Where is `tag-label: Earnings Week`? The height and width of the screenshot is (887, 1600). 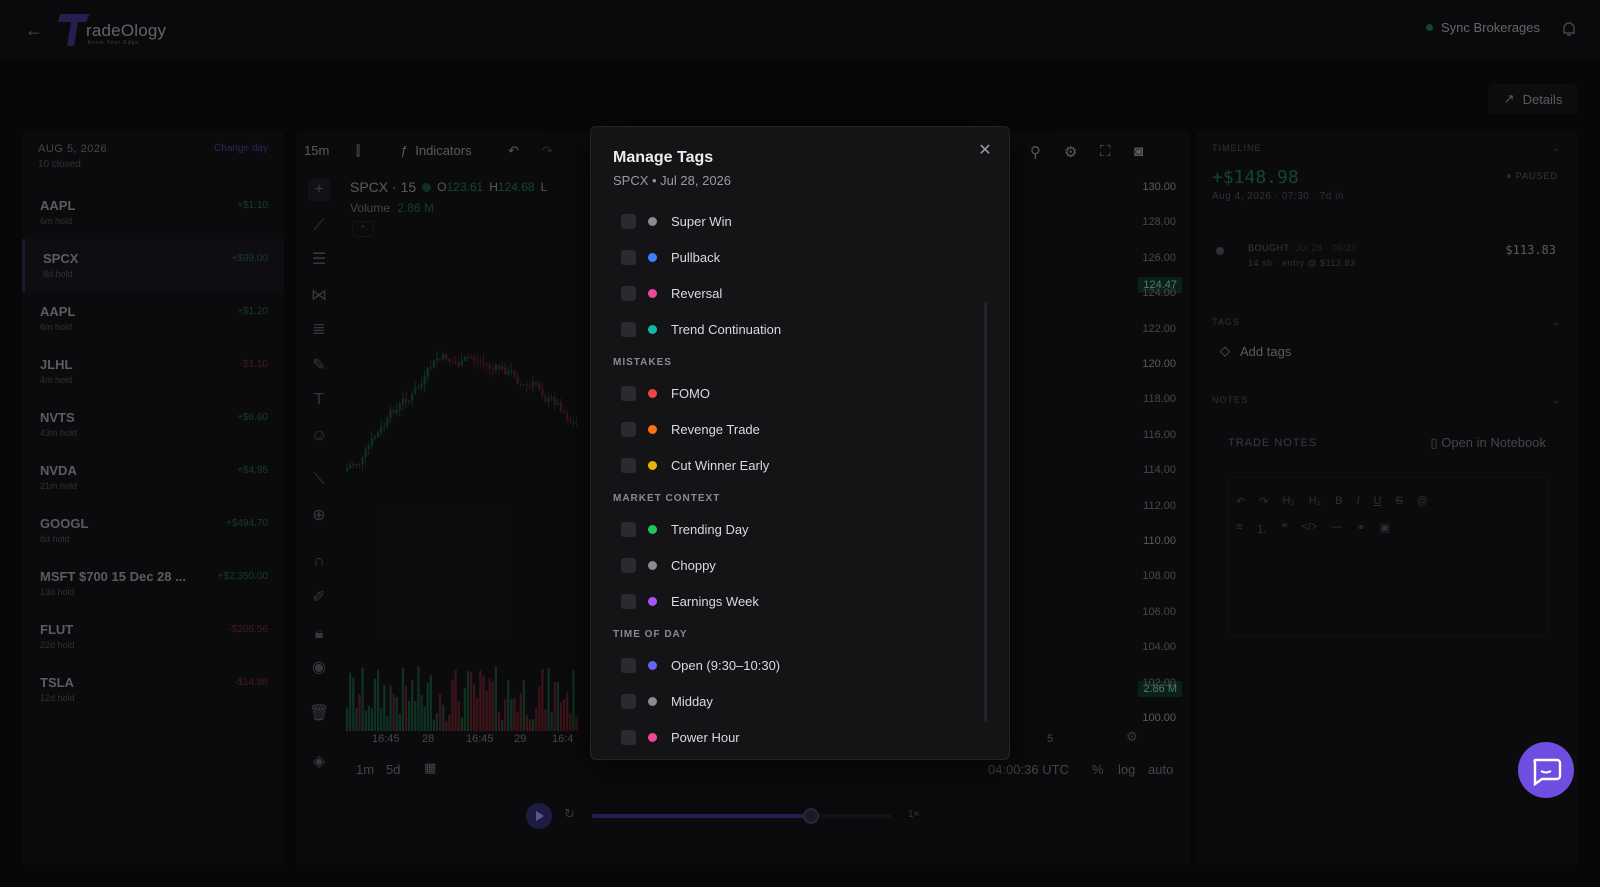 tag-label: Earnings Week is located at coordinates (715, 601).